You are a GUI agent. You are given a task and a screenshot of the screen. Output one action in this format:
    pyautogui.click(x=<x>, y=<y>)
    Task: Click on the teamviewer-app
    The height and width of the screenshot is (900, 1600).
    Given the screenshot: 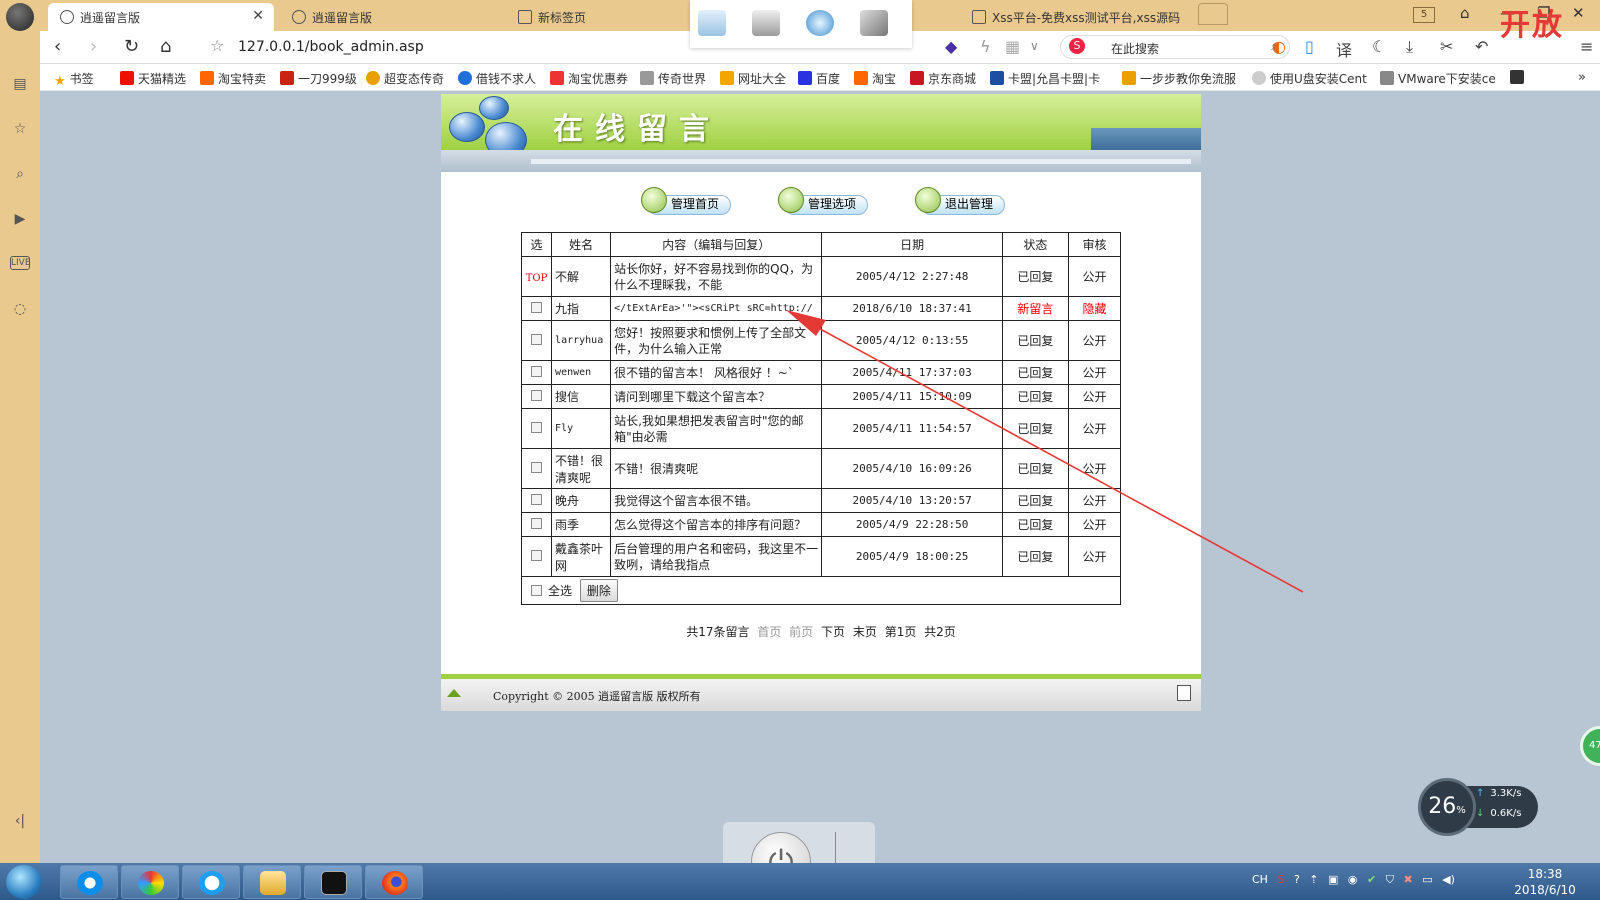 What is the action you would take?
    pyautogui.click(x=89, y=882)
    